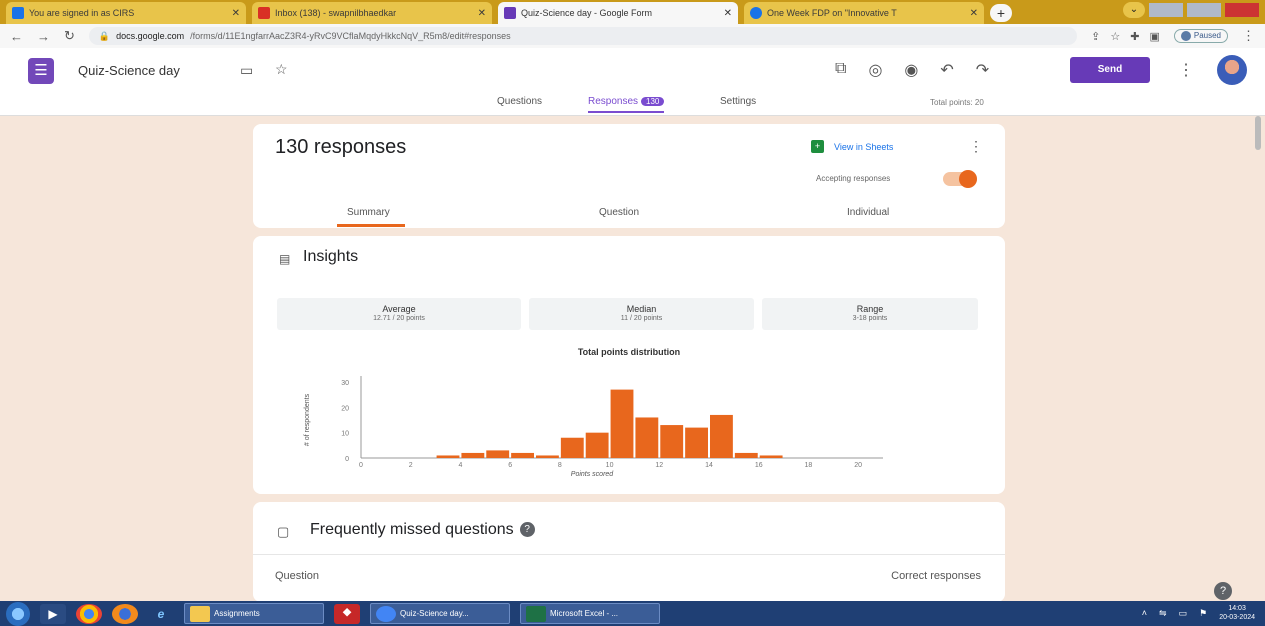  What do you see at coordinates (43, 36) in the screenshot?
I see `forward-icon: →` at bounding box center [43, 36].